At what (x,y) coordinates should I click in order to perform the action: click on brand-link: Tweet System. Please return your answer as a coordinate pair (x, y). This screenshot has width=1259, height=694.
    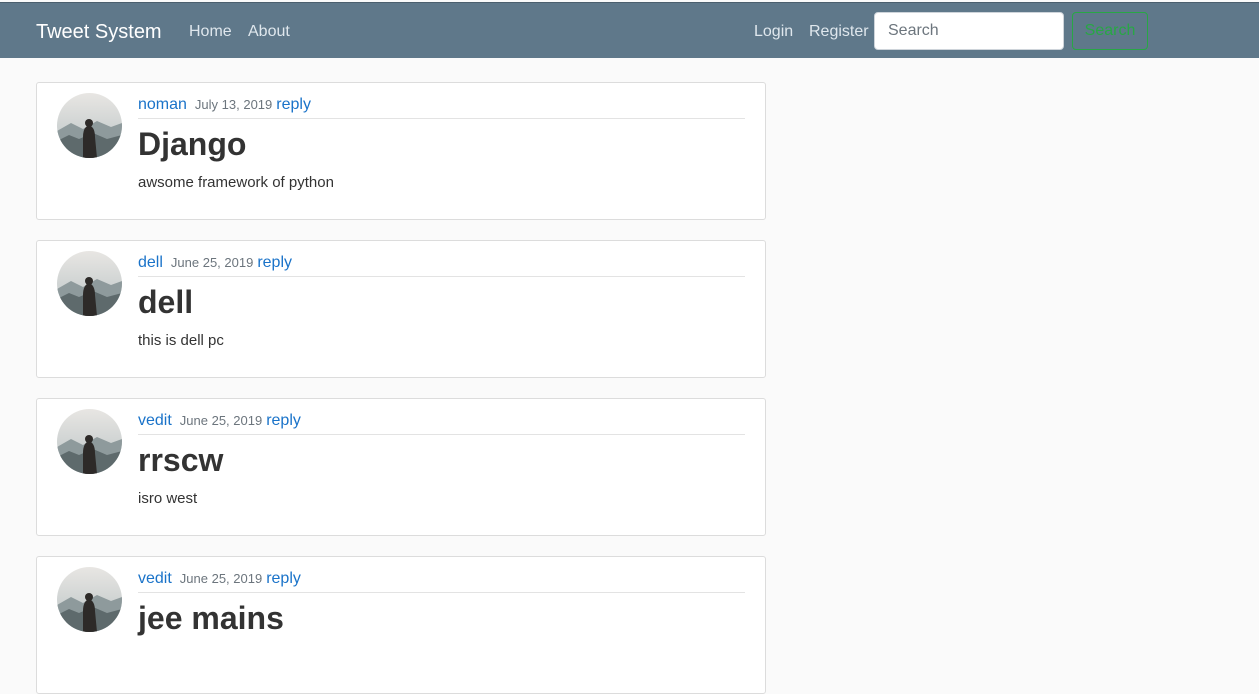
    Looking at the image, I should click on (99, 32).